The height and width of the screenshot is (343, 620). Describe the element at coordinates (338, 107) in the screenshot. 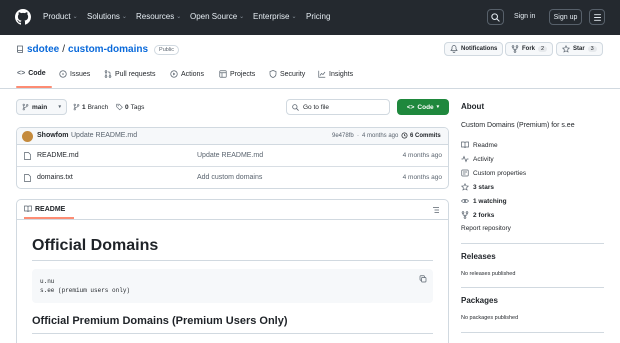

I see `go-to-file-input: Go to file` at that location.